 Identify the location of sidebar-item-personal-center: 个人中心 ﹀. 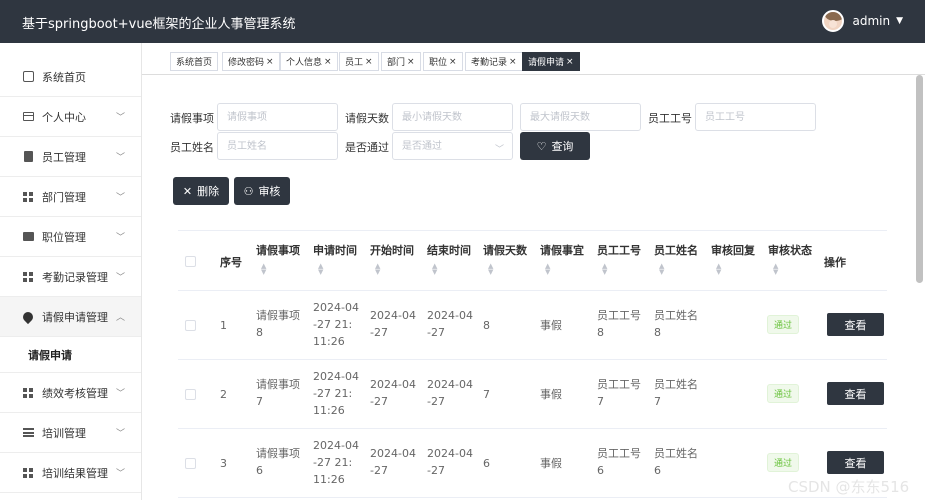
(70, 117).